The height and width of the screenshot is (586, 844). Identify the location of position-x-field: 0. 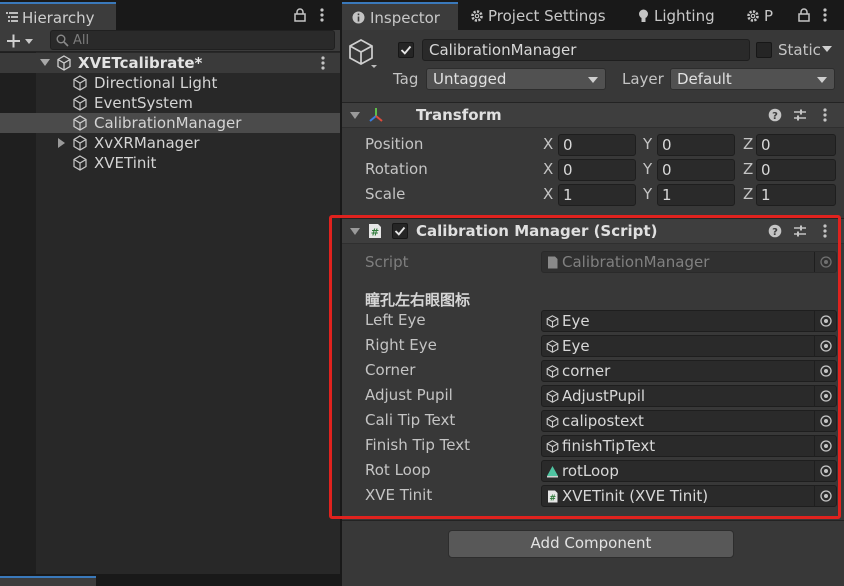
(597, 145).